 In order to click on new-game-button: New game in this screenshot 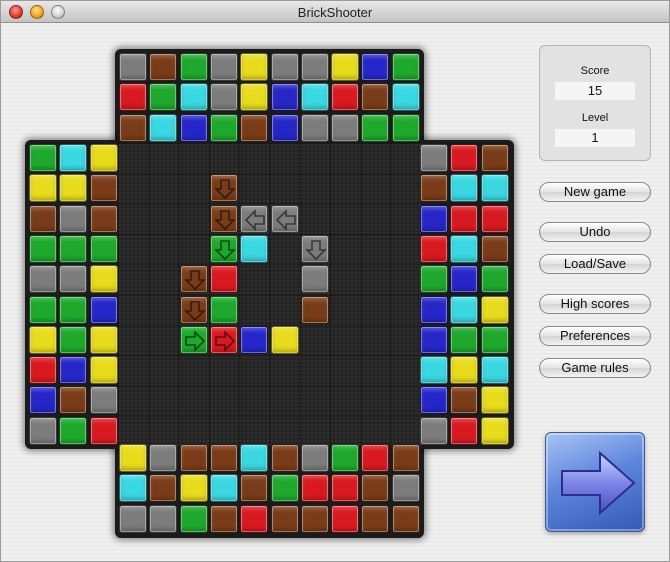, I will do `click(595, 192)`.